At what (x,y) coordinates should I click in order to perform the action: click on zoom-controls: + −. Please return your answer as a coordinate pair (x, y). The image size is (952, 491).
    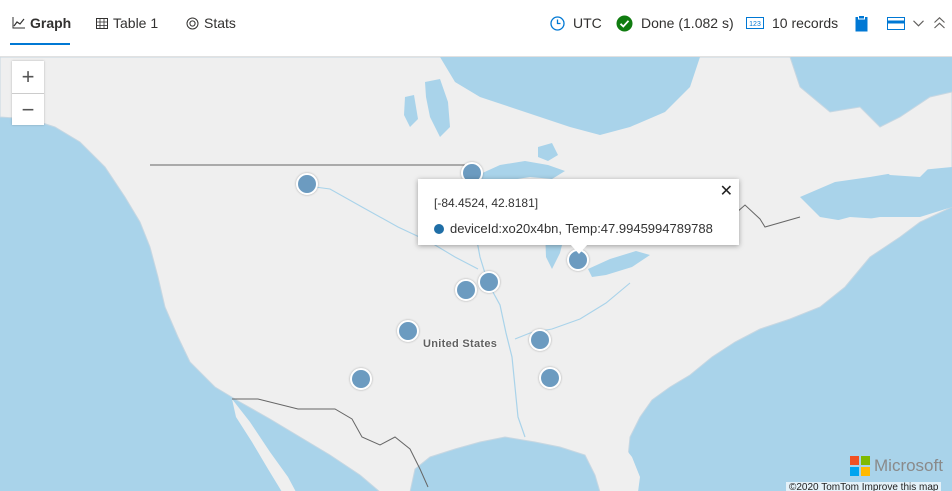
    Looking at the image, I should click on (28, 93).